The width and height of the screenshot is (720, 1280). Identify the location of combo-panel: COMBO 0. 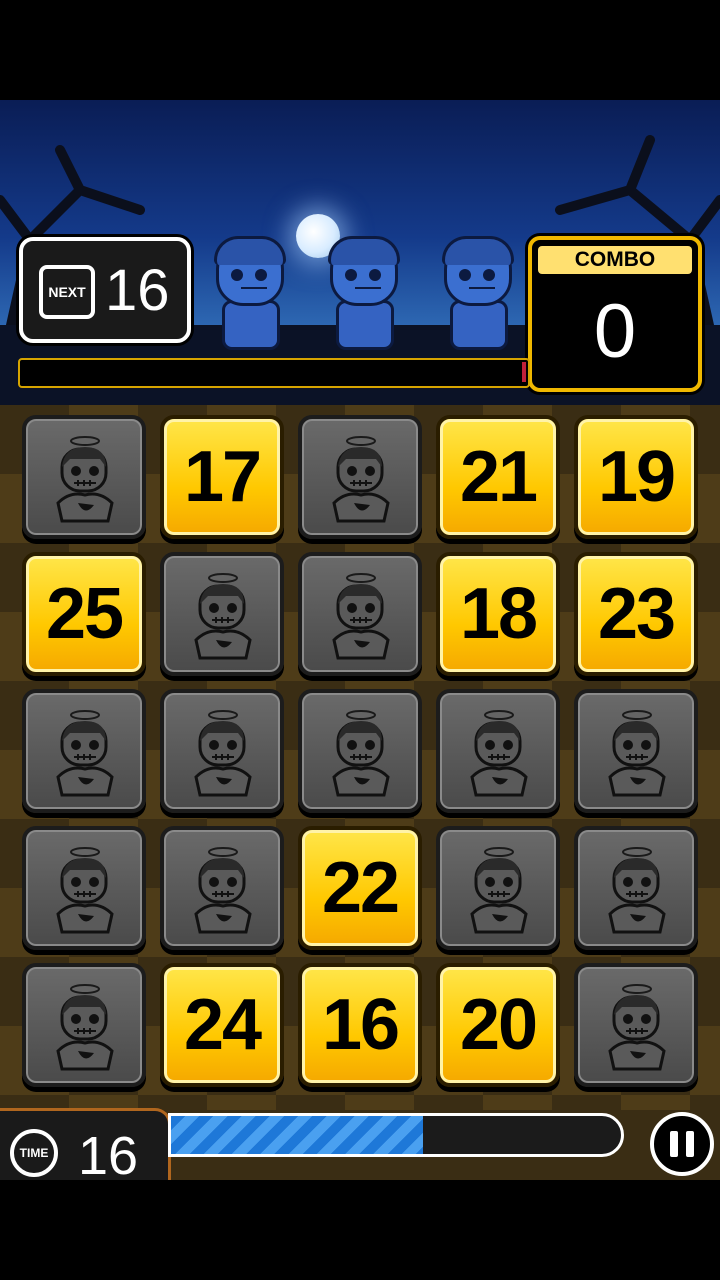
(615, 314).